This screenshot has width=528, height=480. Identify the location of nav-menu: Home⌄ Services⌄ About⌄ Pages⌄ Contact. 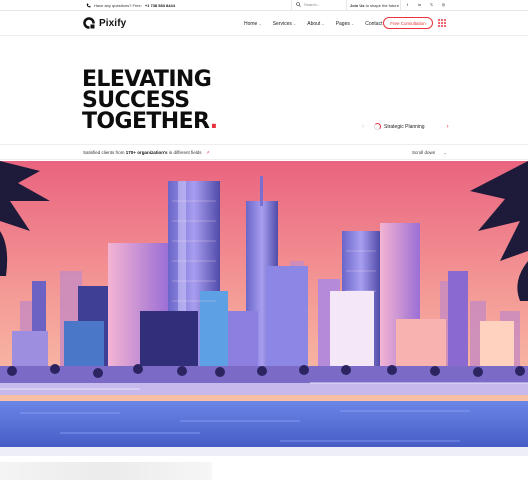
(313, 24).